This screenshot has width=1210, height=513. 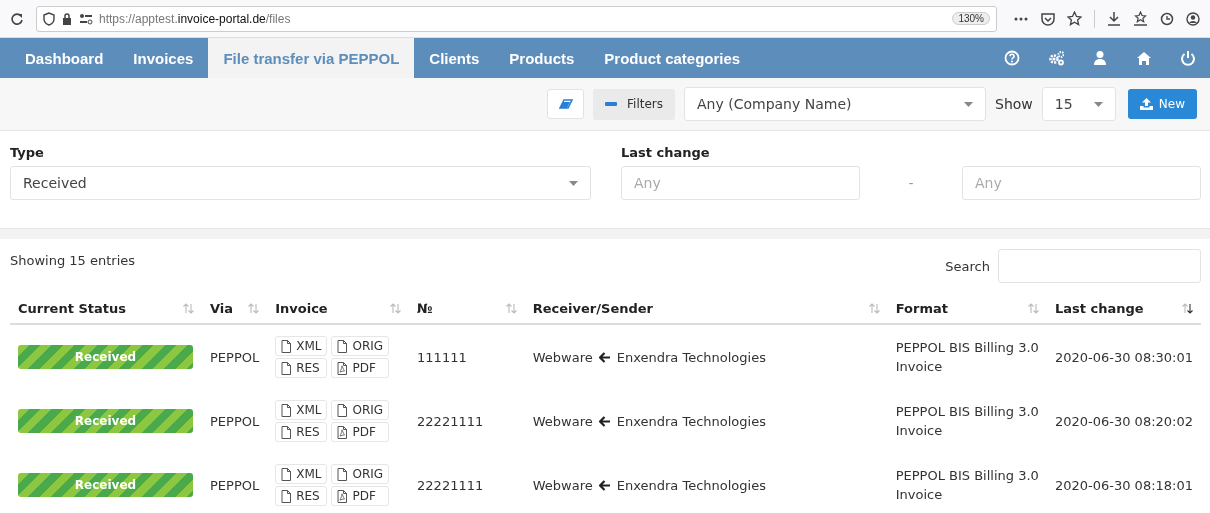 What do you see at coordinates (634, 104) in the screenshot?
I see `filters-button: Filters` at bounding box center [634, 104].